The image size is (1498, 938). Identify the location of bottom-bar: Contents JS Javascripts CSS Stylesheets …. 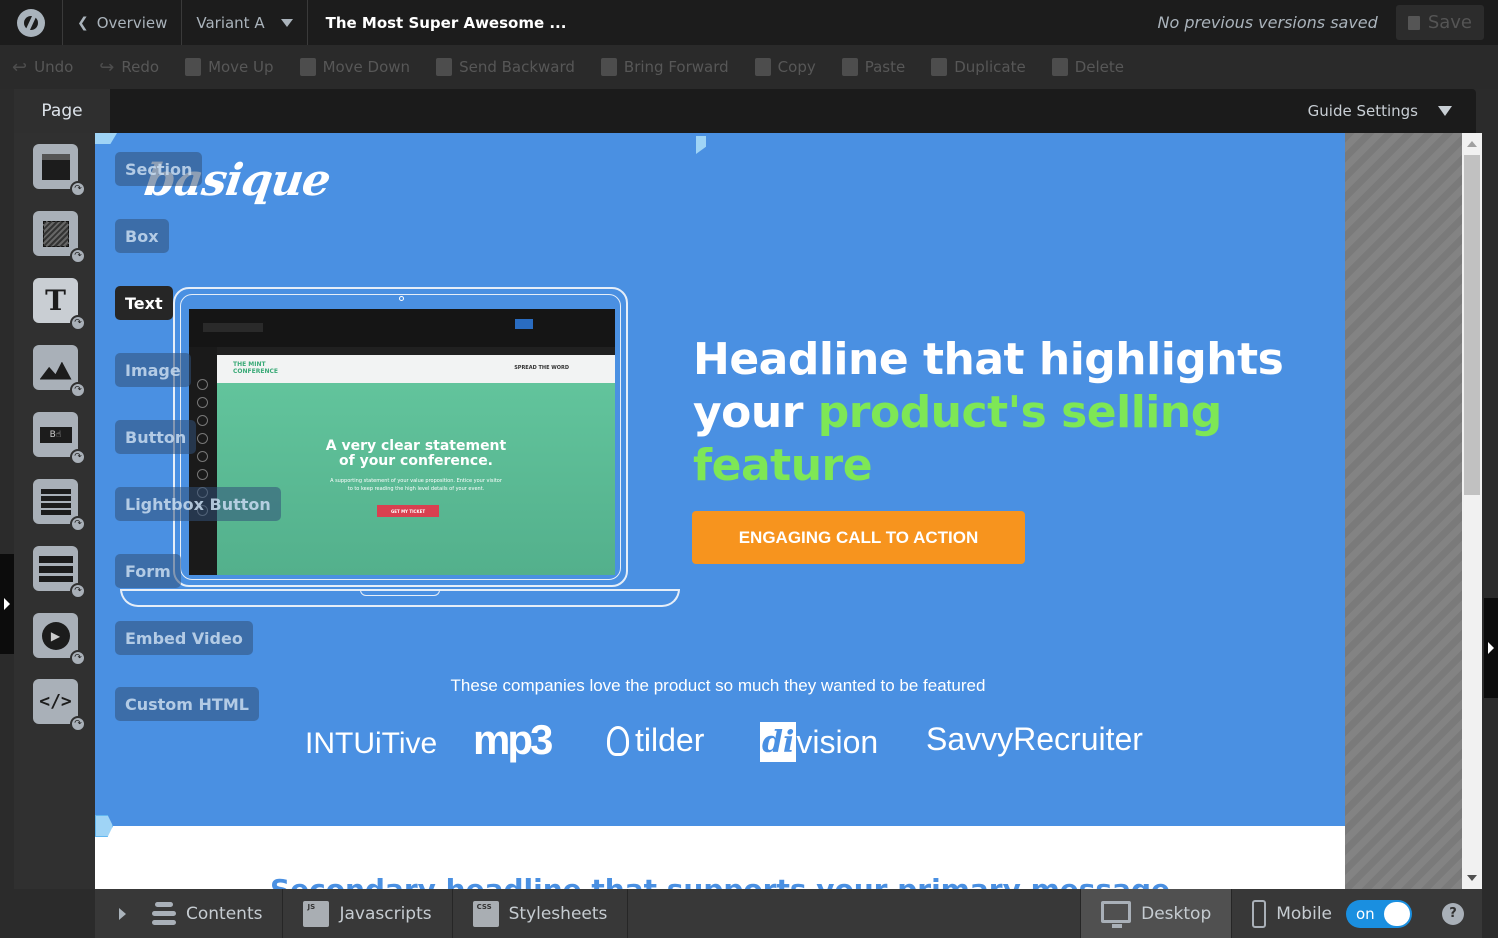
(788, 913).